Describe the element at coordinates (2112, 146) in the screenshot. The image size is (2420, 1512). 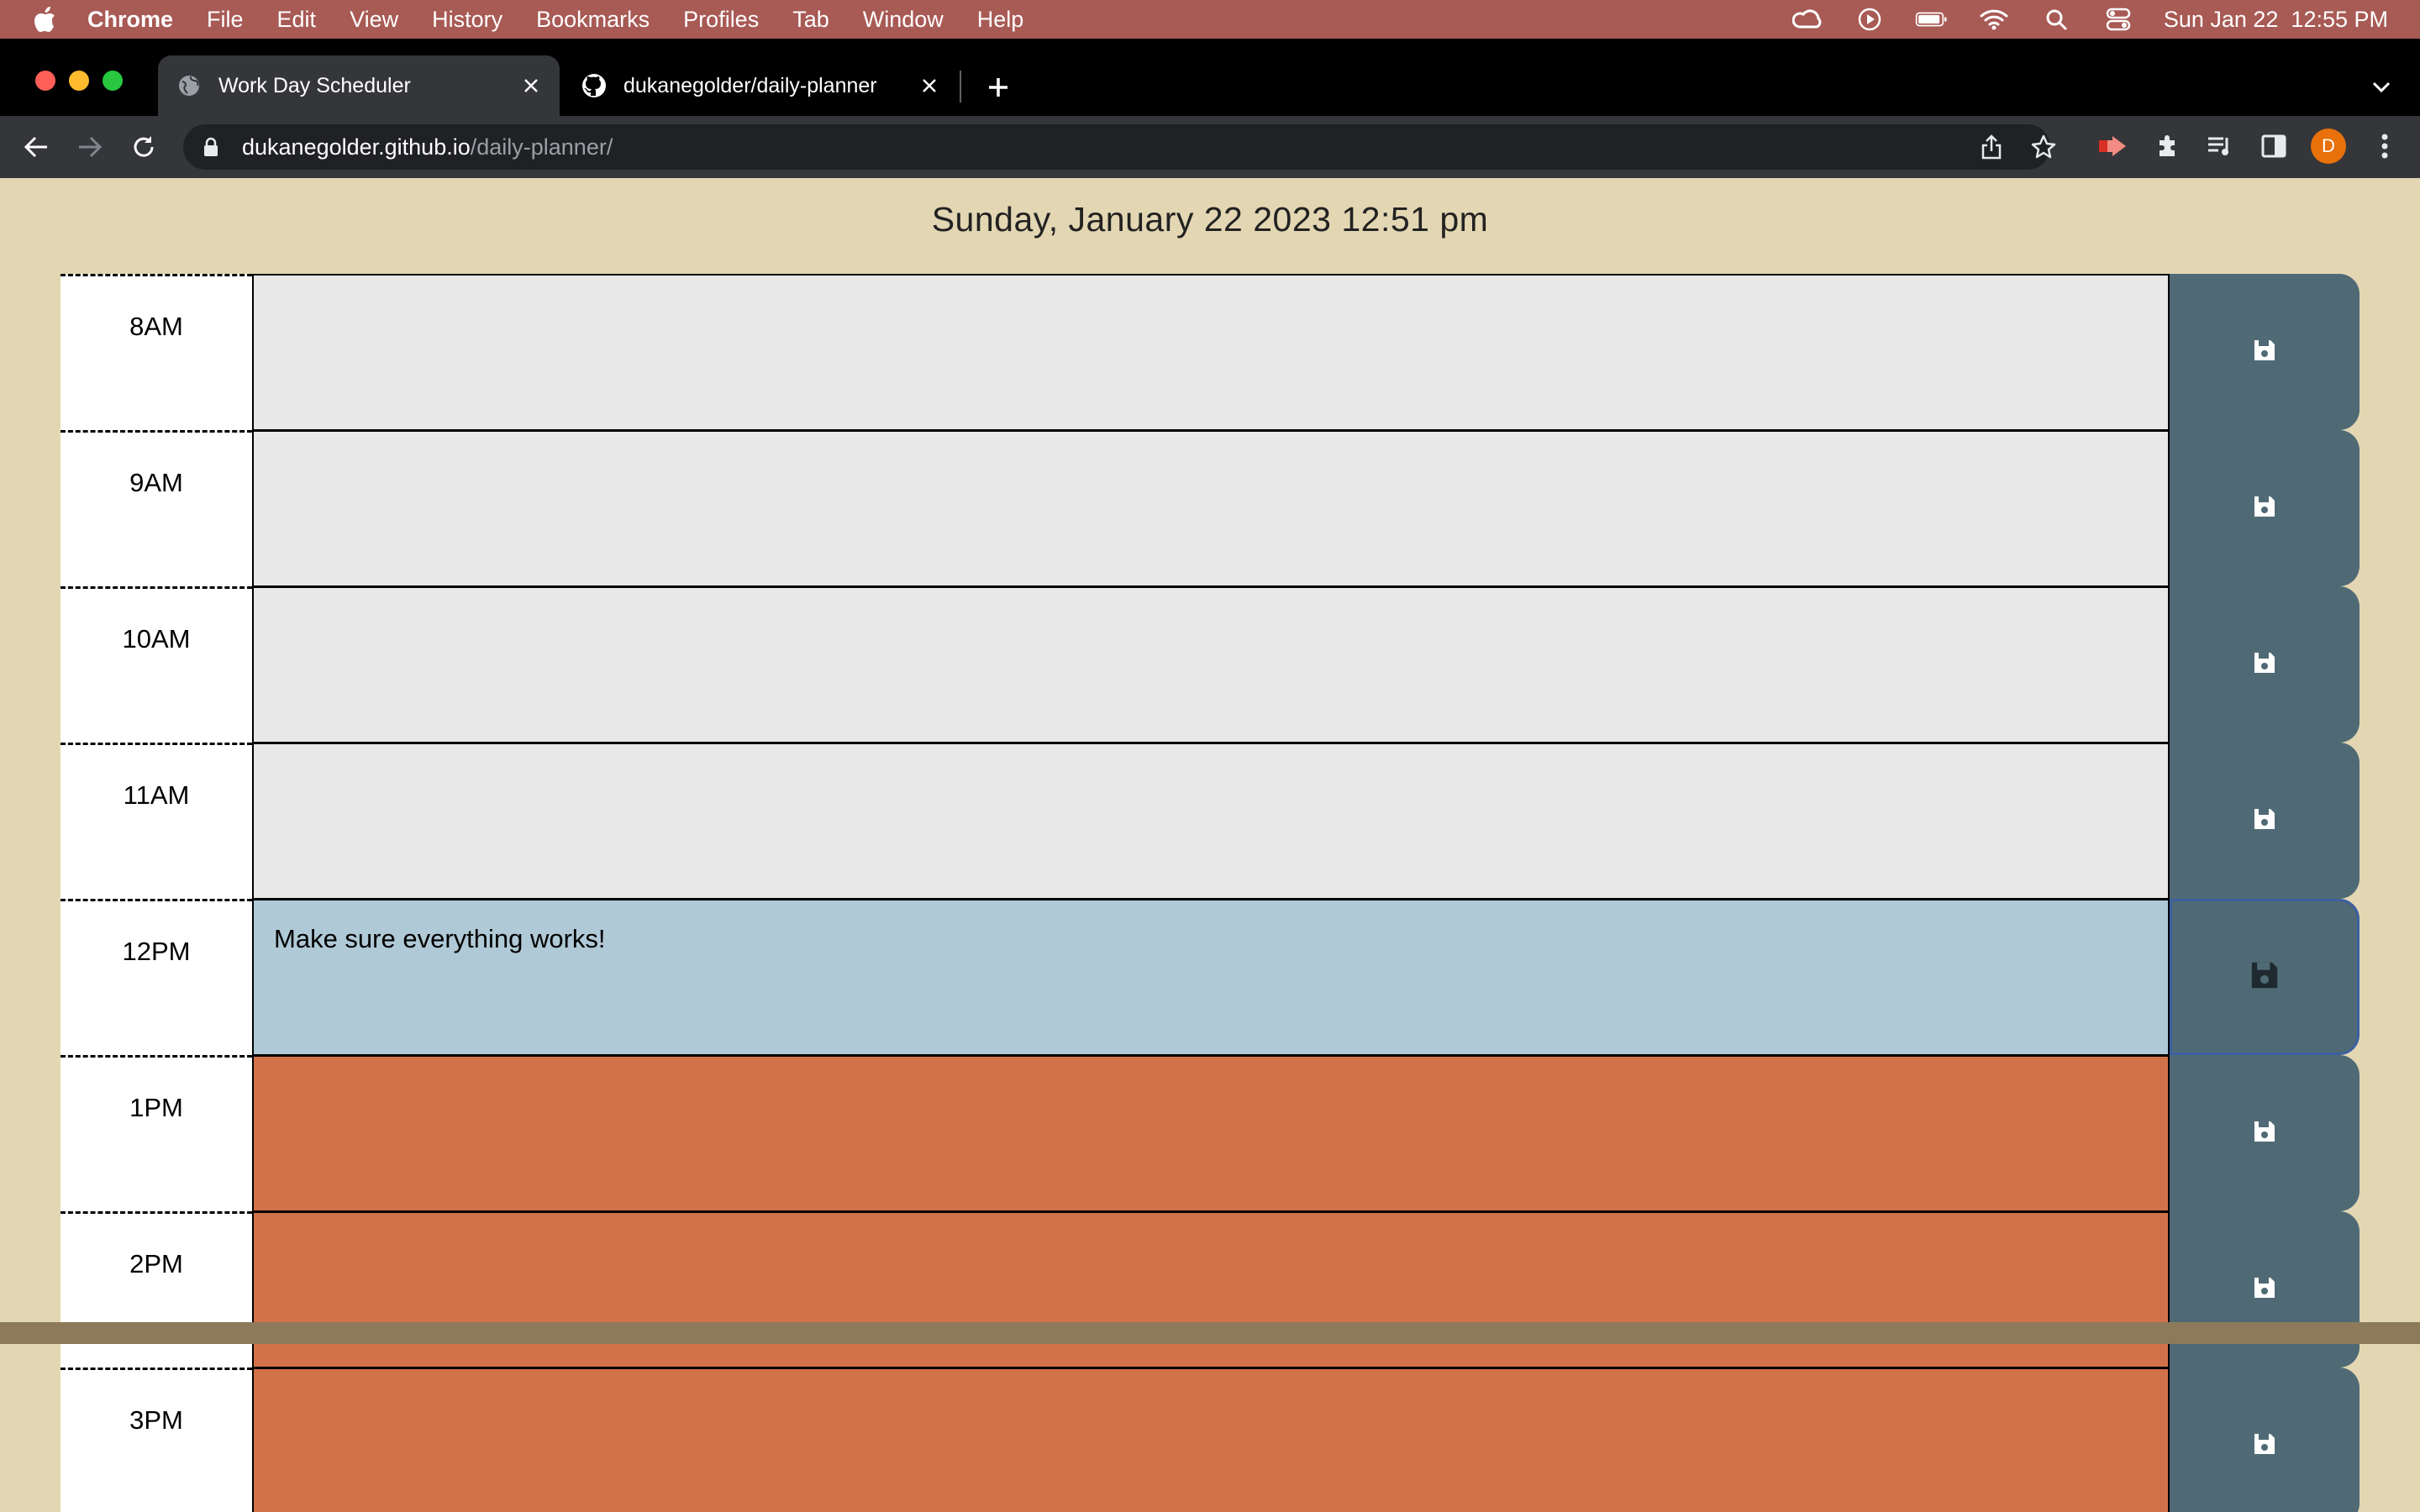
I see `extension-red-arrow-icon` at that location.